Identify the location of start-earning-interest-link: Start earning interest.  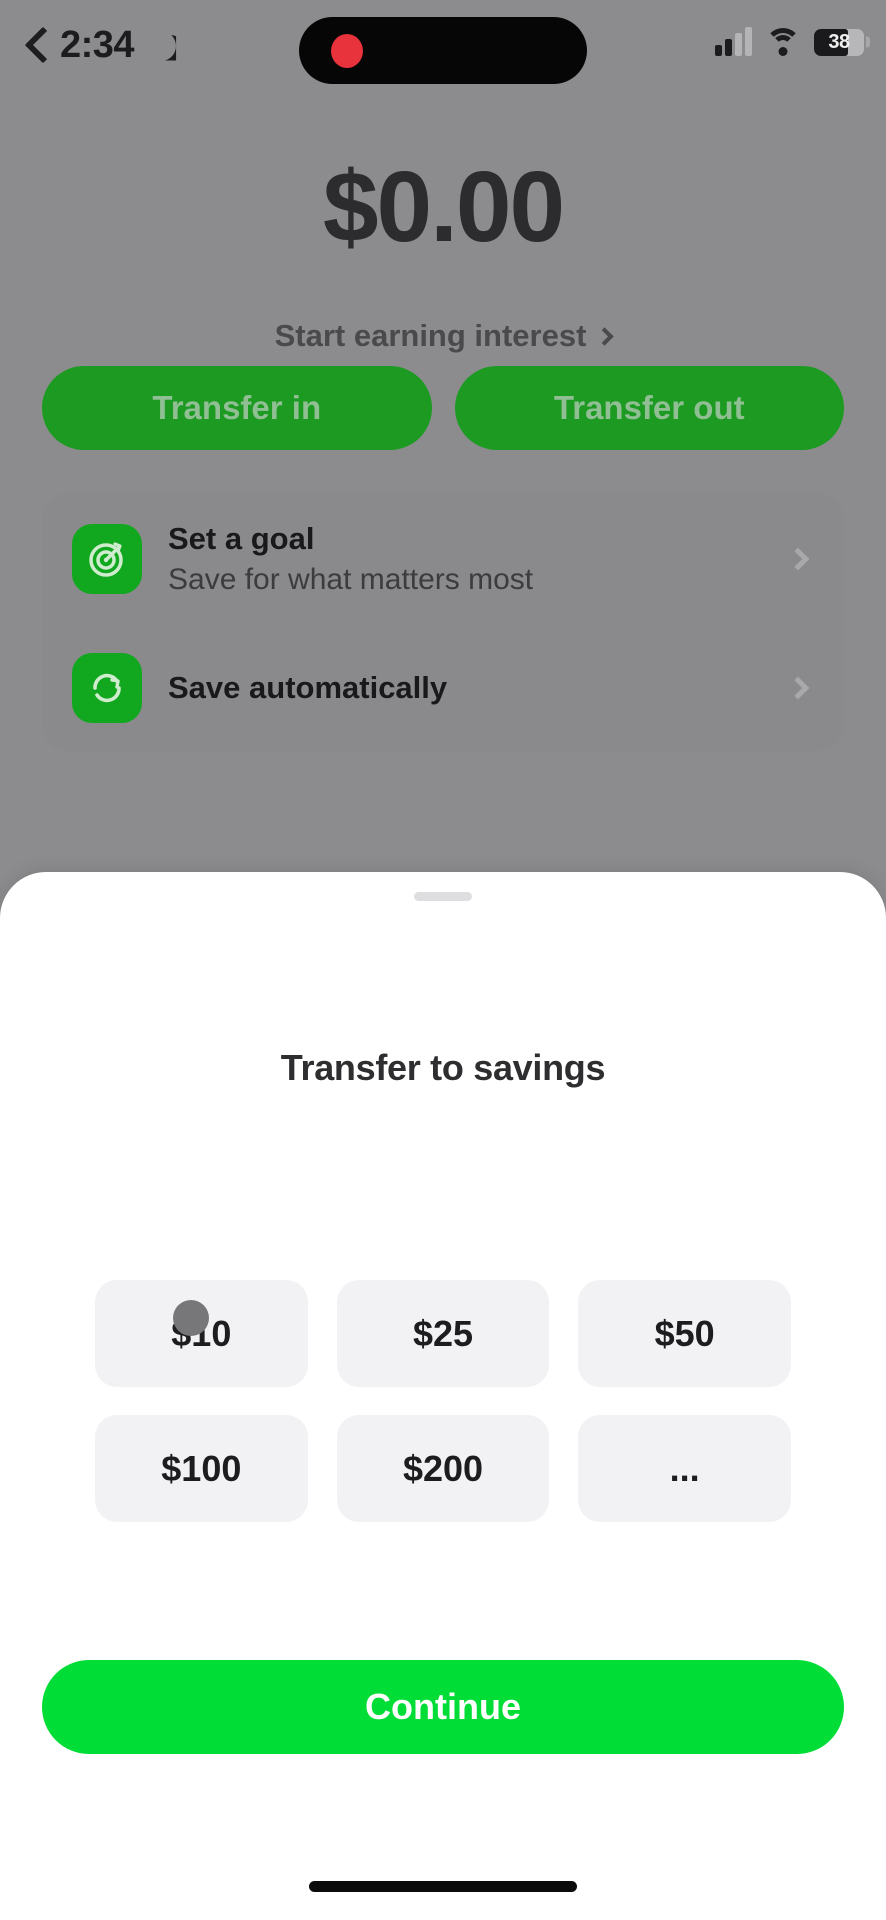
(443, 336).